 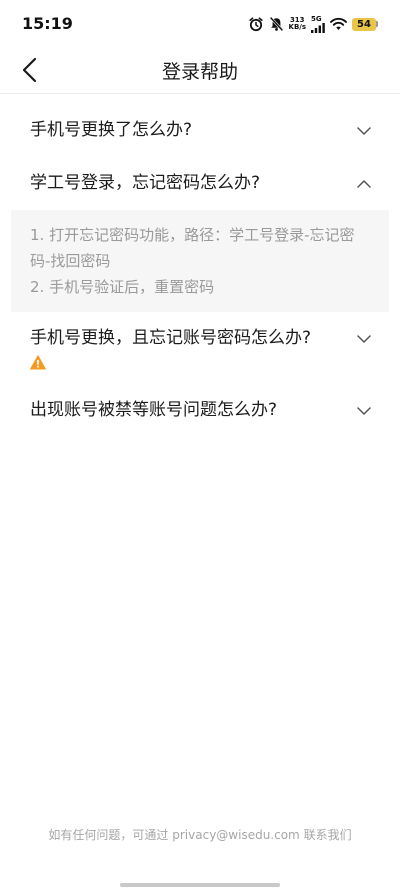 What do you see at coordinates (256, 24) in the screenshot?
I see `alarm-icon` at bounding box center [256, 24].